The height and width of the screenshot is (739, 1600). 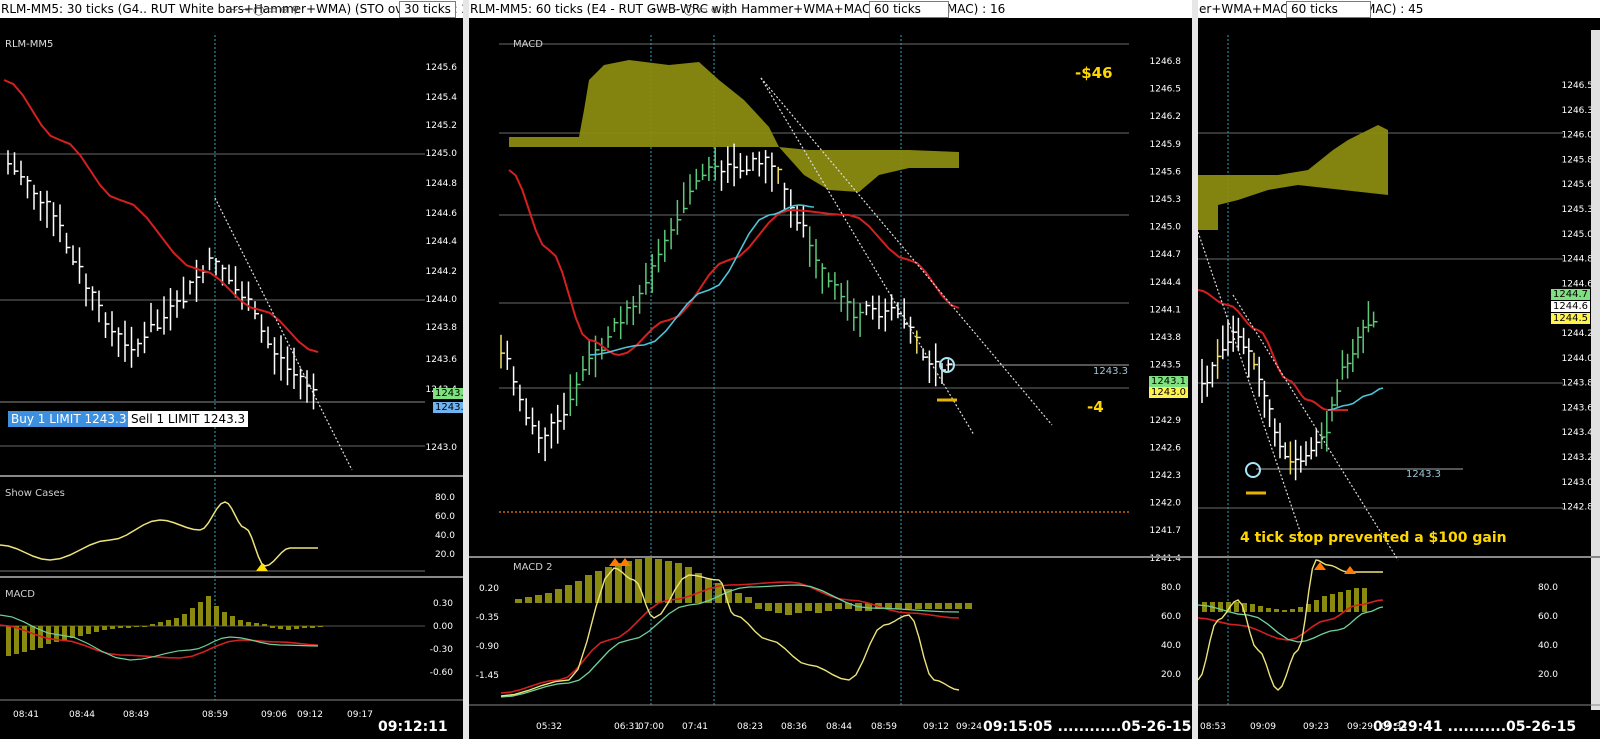 I want to click on signal-marker, so click(x=262, y=567).